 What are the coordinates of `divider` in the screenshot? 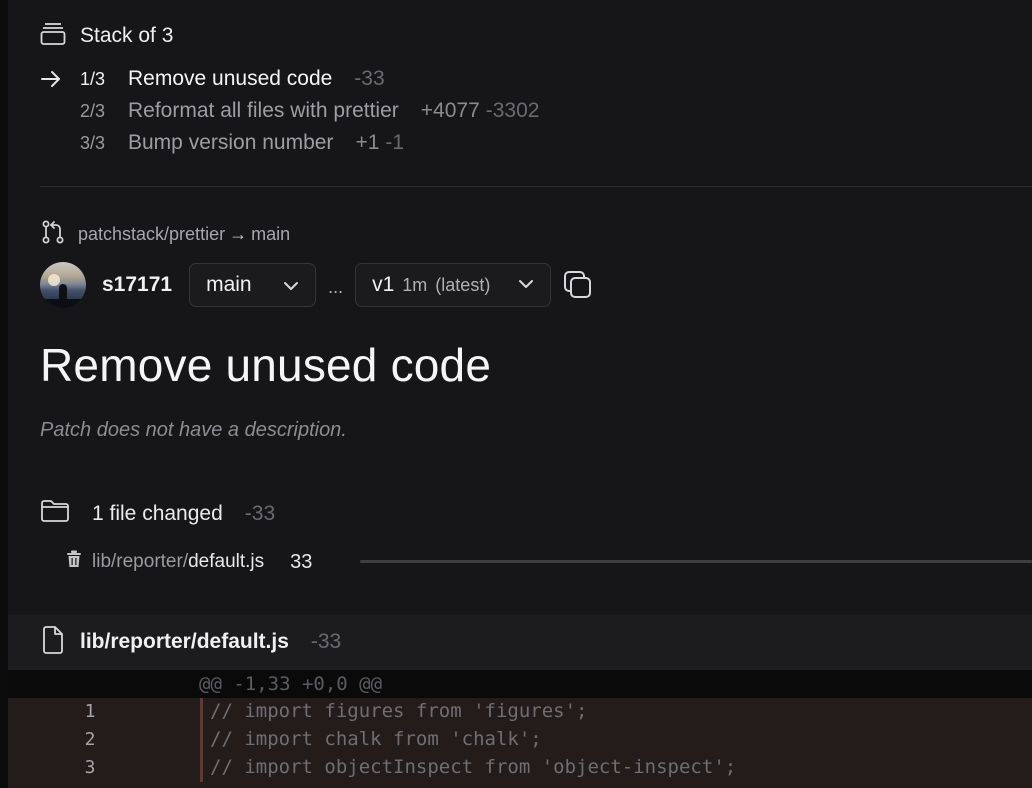 It's located at (536, 186).